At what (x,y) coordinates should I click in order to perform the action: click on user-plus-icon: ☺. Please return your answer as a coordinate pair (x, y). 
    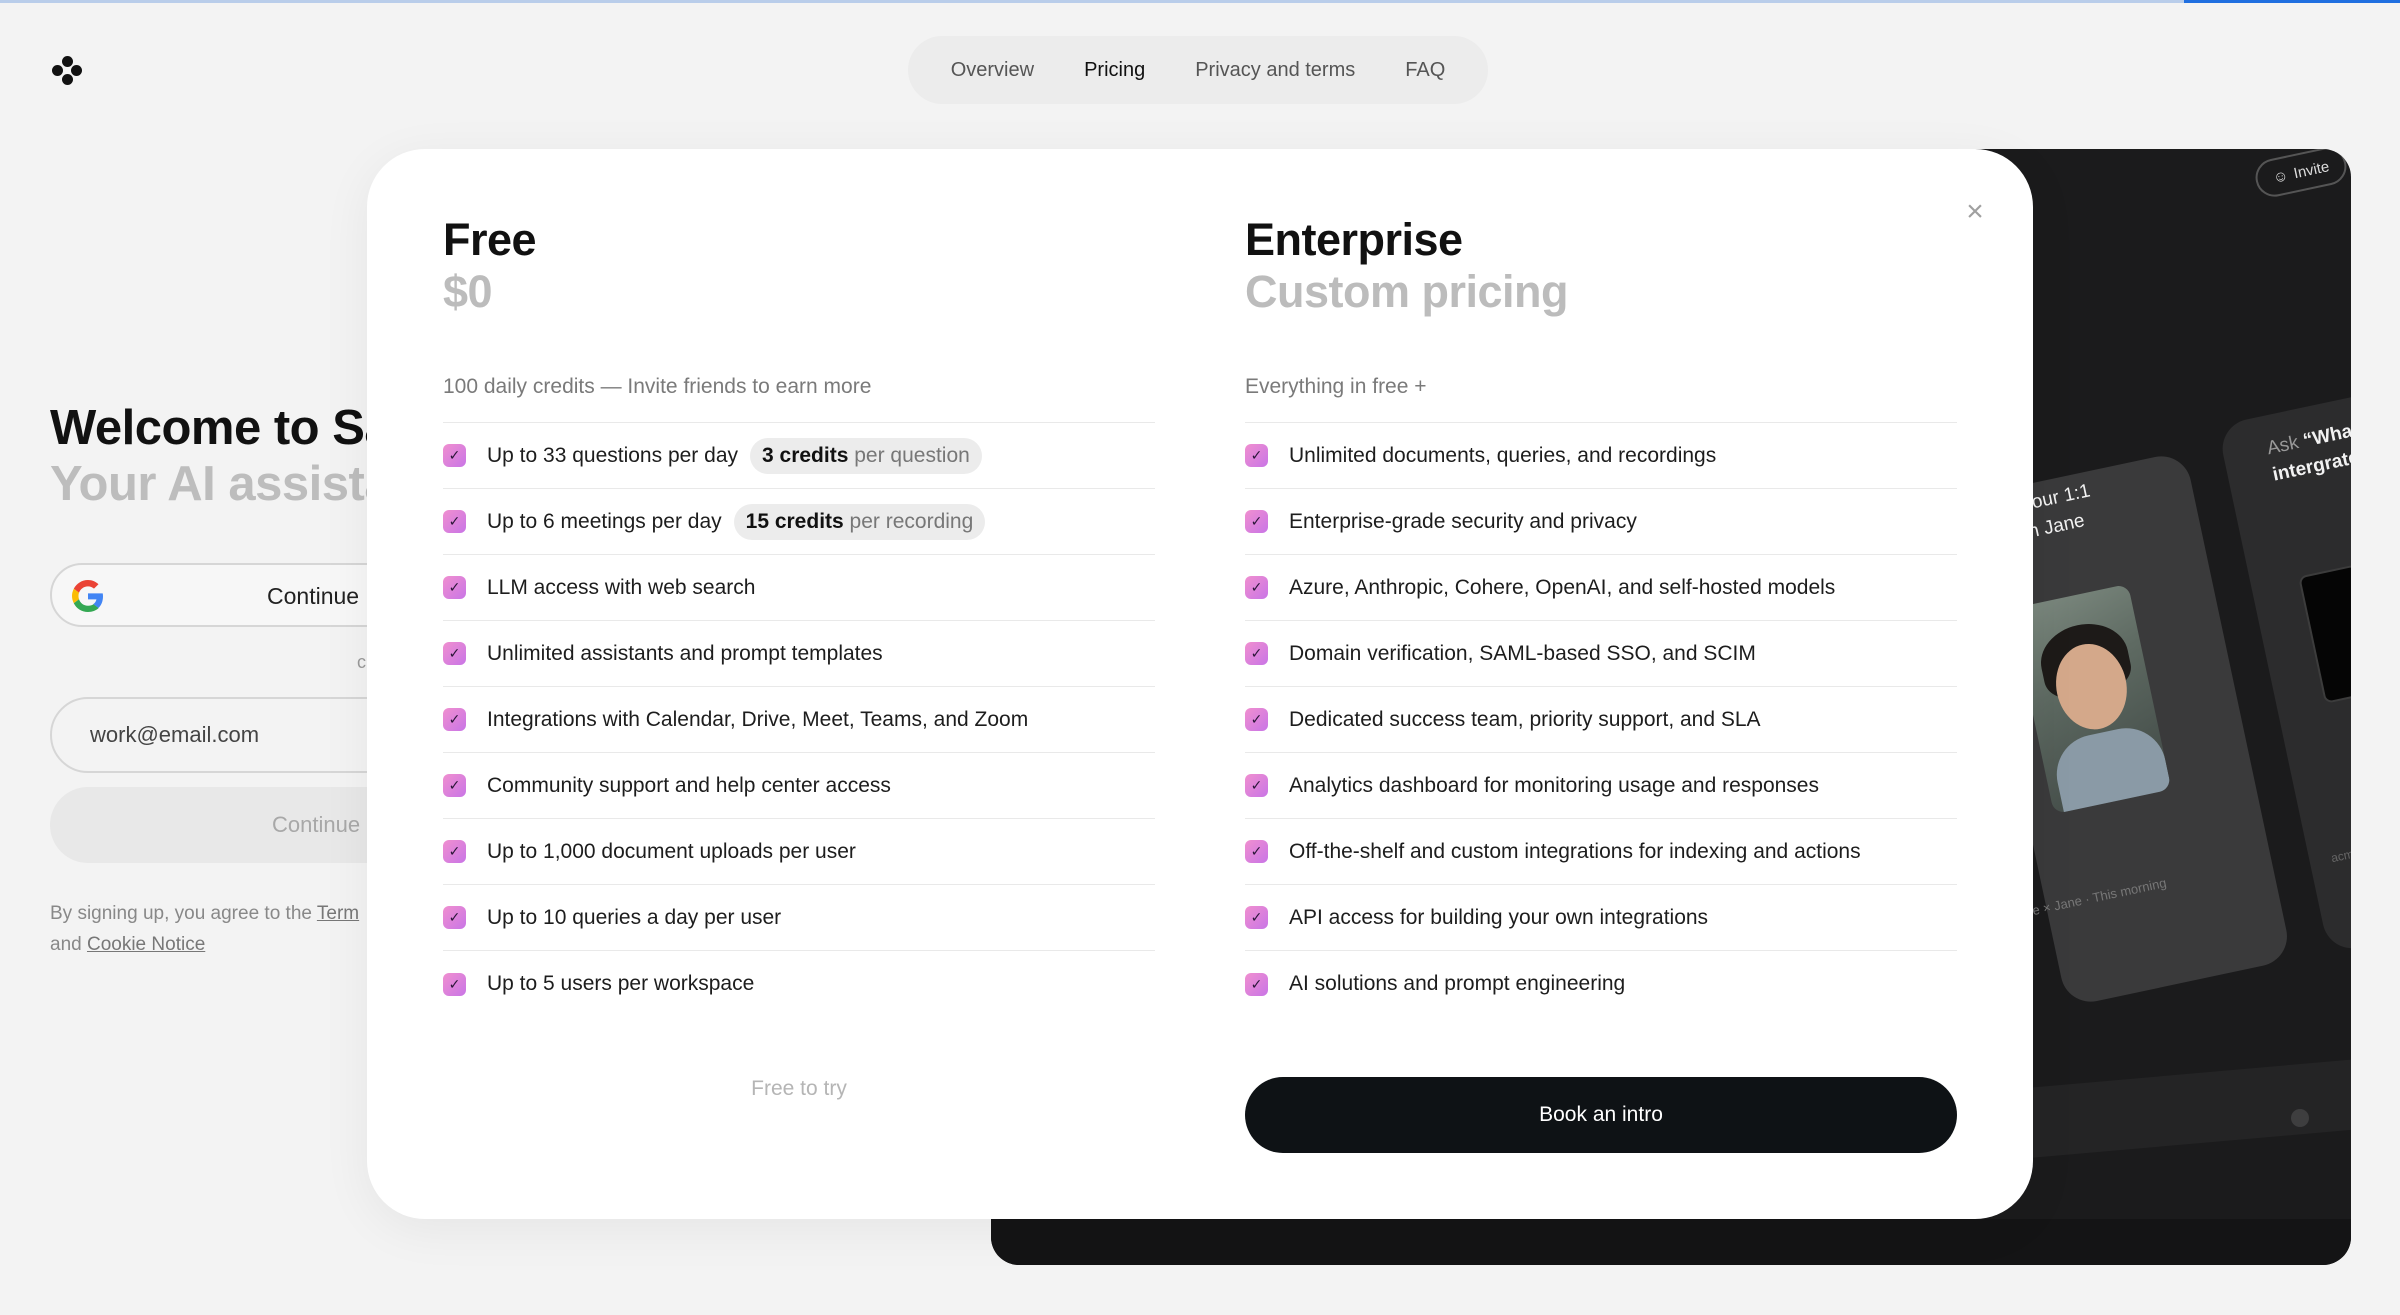
    Looking at the image, I should click on (2280, 176).